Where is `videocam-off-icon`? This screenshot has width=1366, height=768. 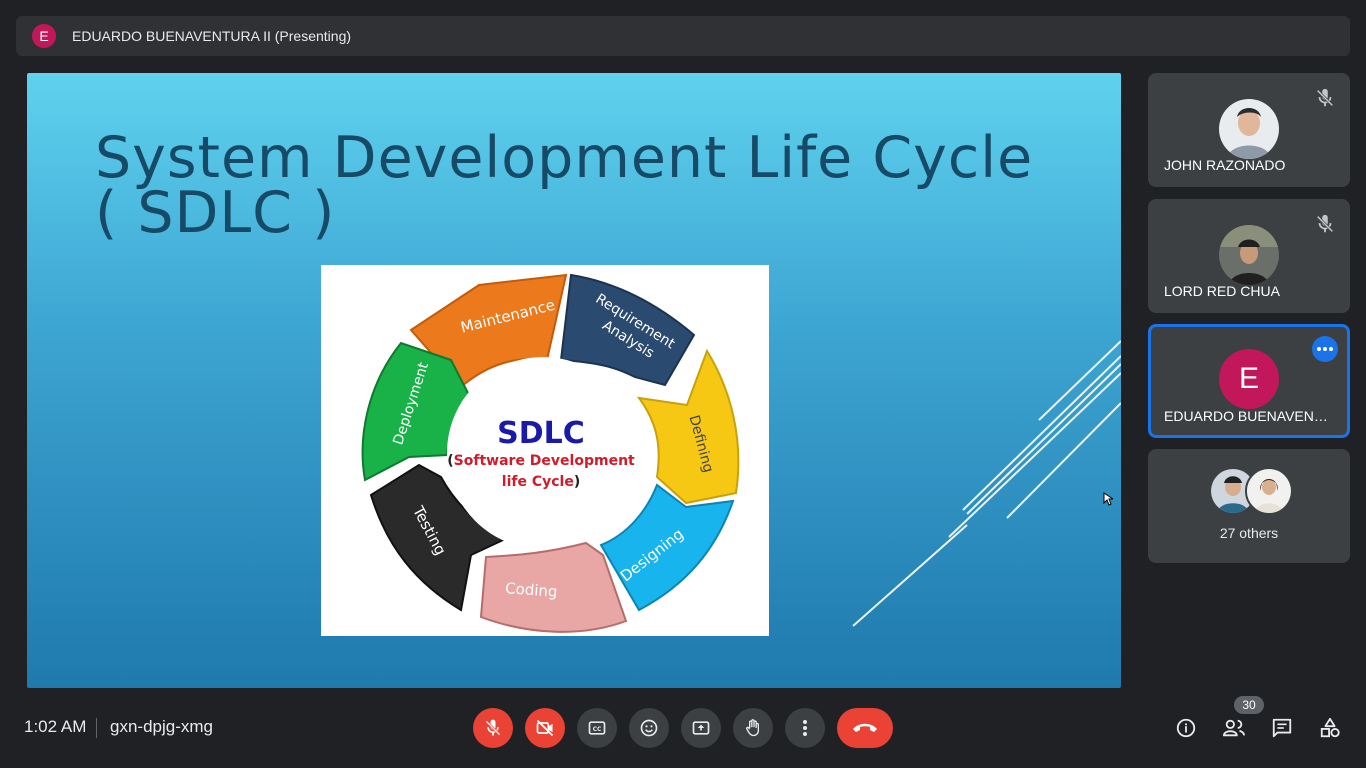 videocam-off-icon is located at coordinates (545, 728).